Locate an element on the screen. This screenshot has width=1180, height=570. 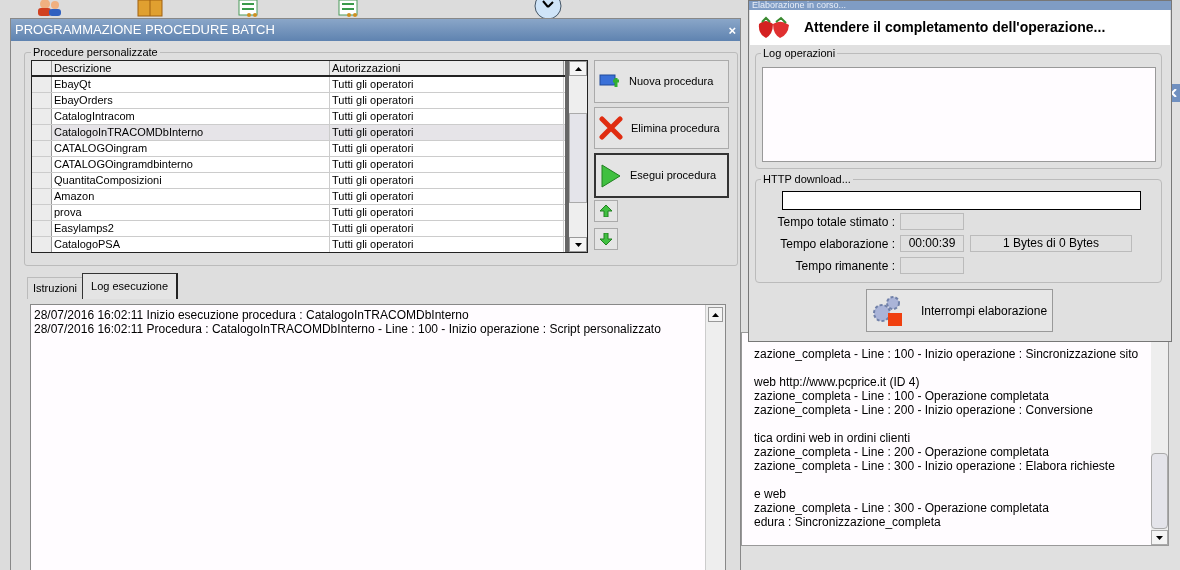
table-row: CatalogoInTRACOMDbInterno Tutti gli operatori is located at coordinates (298, 133).